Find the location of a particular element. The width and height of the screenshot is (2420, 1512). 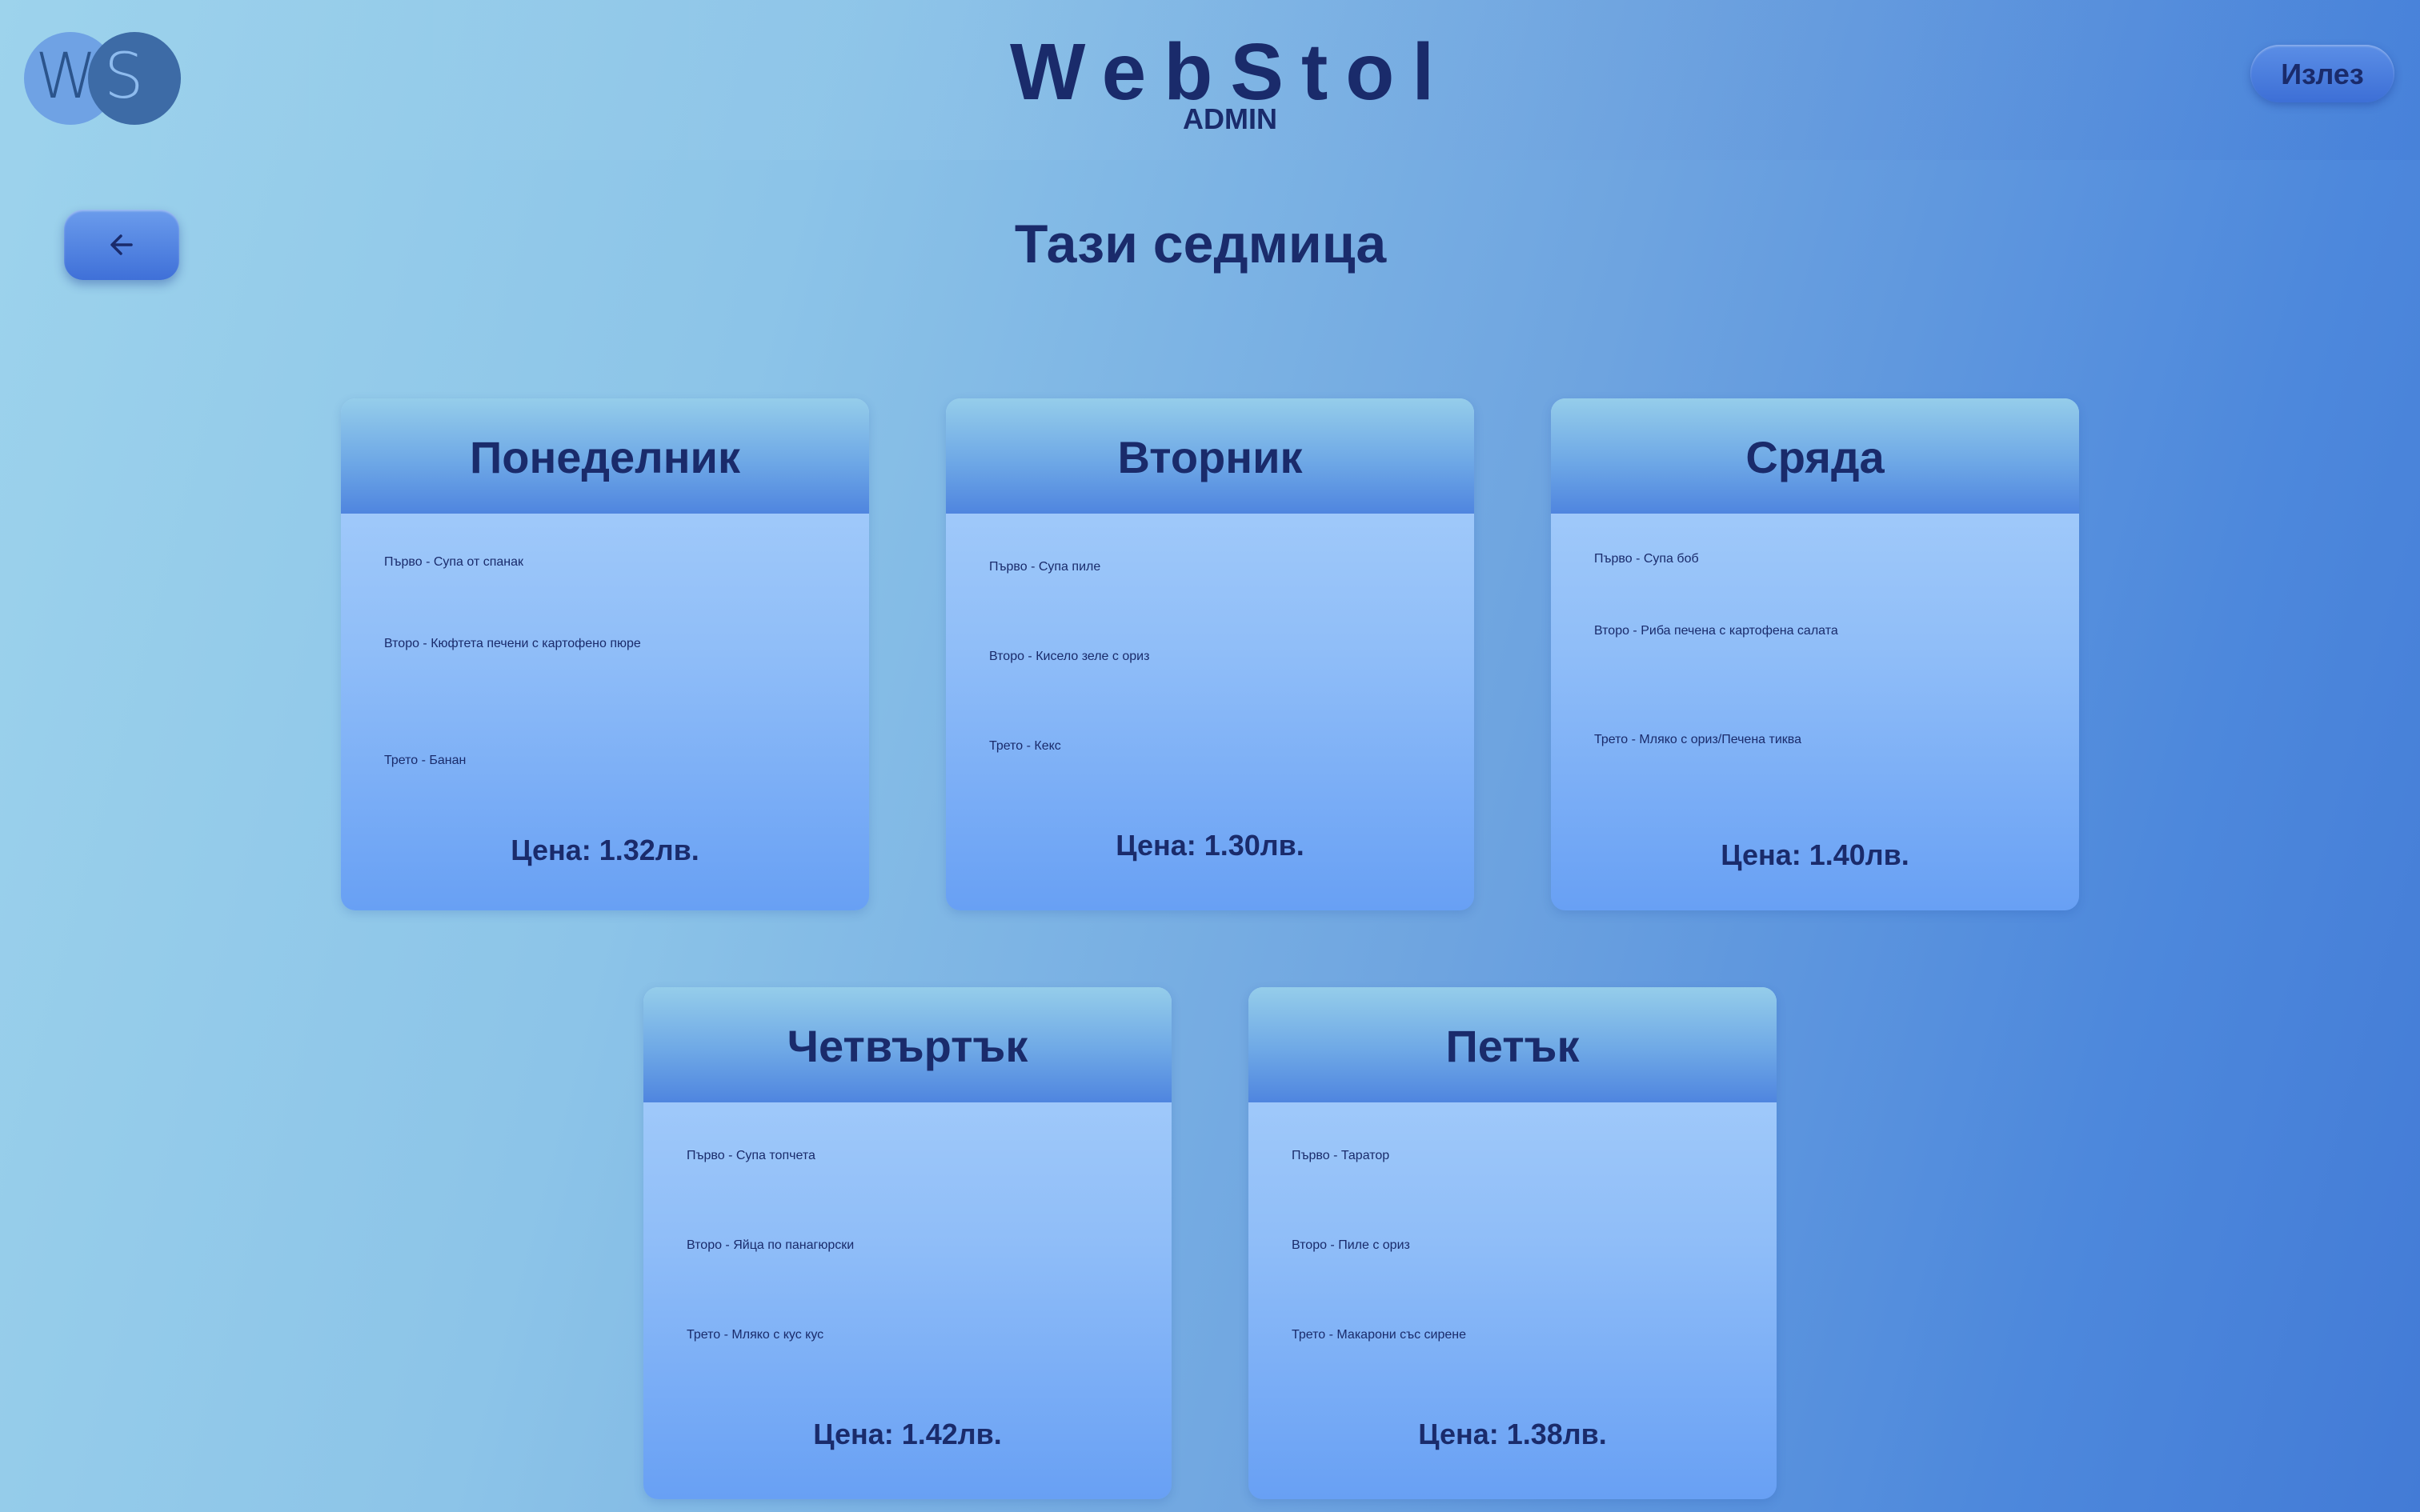

price: Цена: 1.32лв. is located at coordinates (605, 850).